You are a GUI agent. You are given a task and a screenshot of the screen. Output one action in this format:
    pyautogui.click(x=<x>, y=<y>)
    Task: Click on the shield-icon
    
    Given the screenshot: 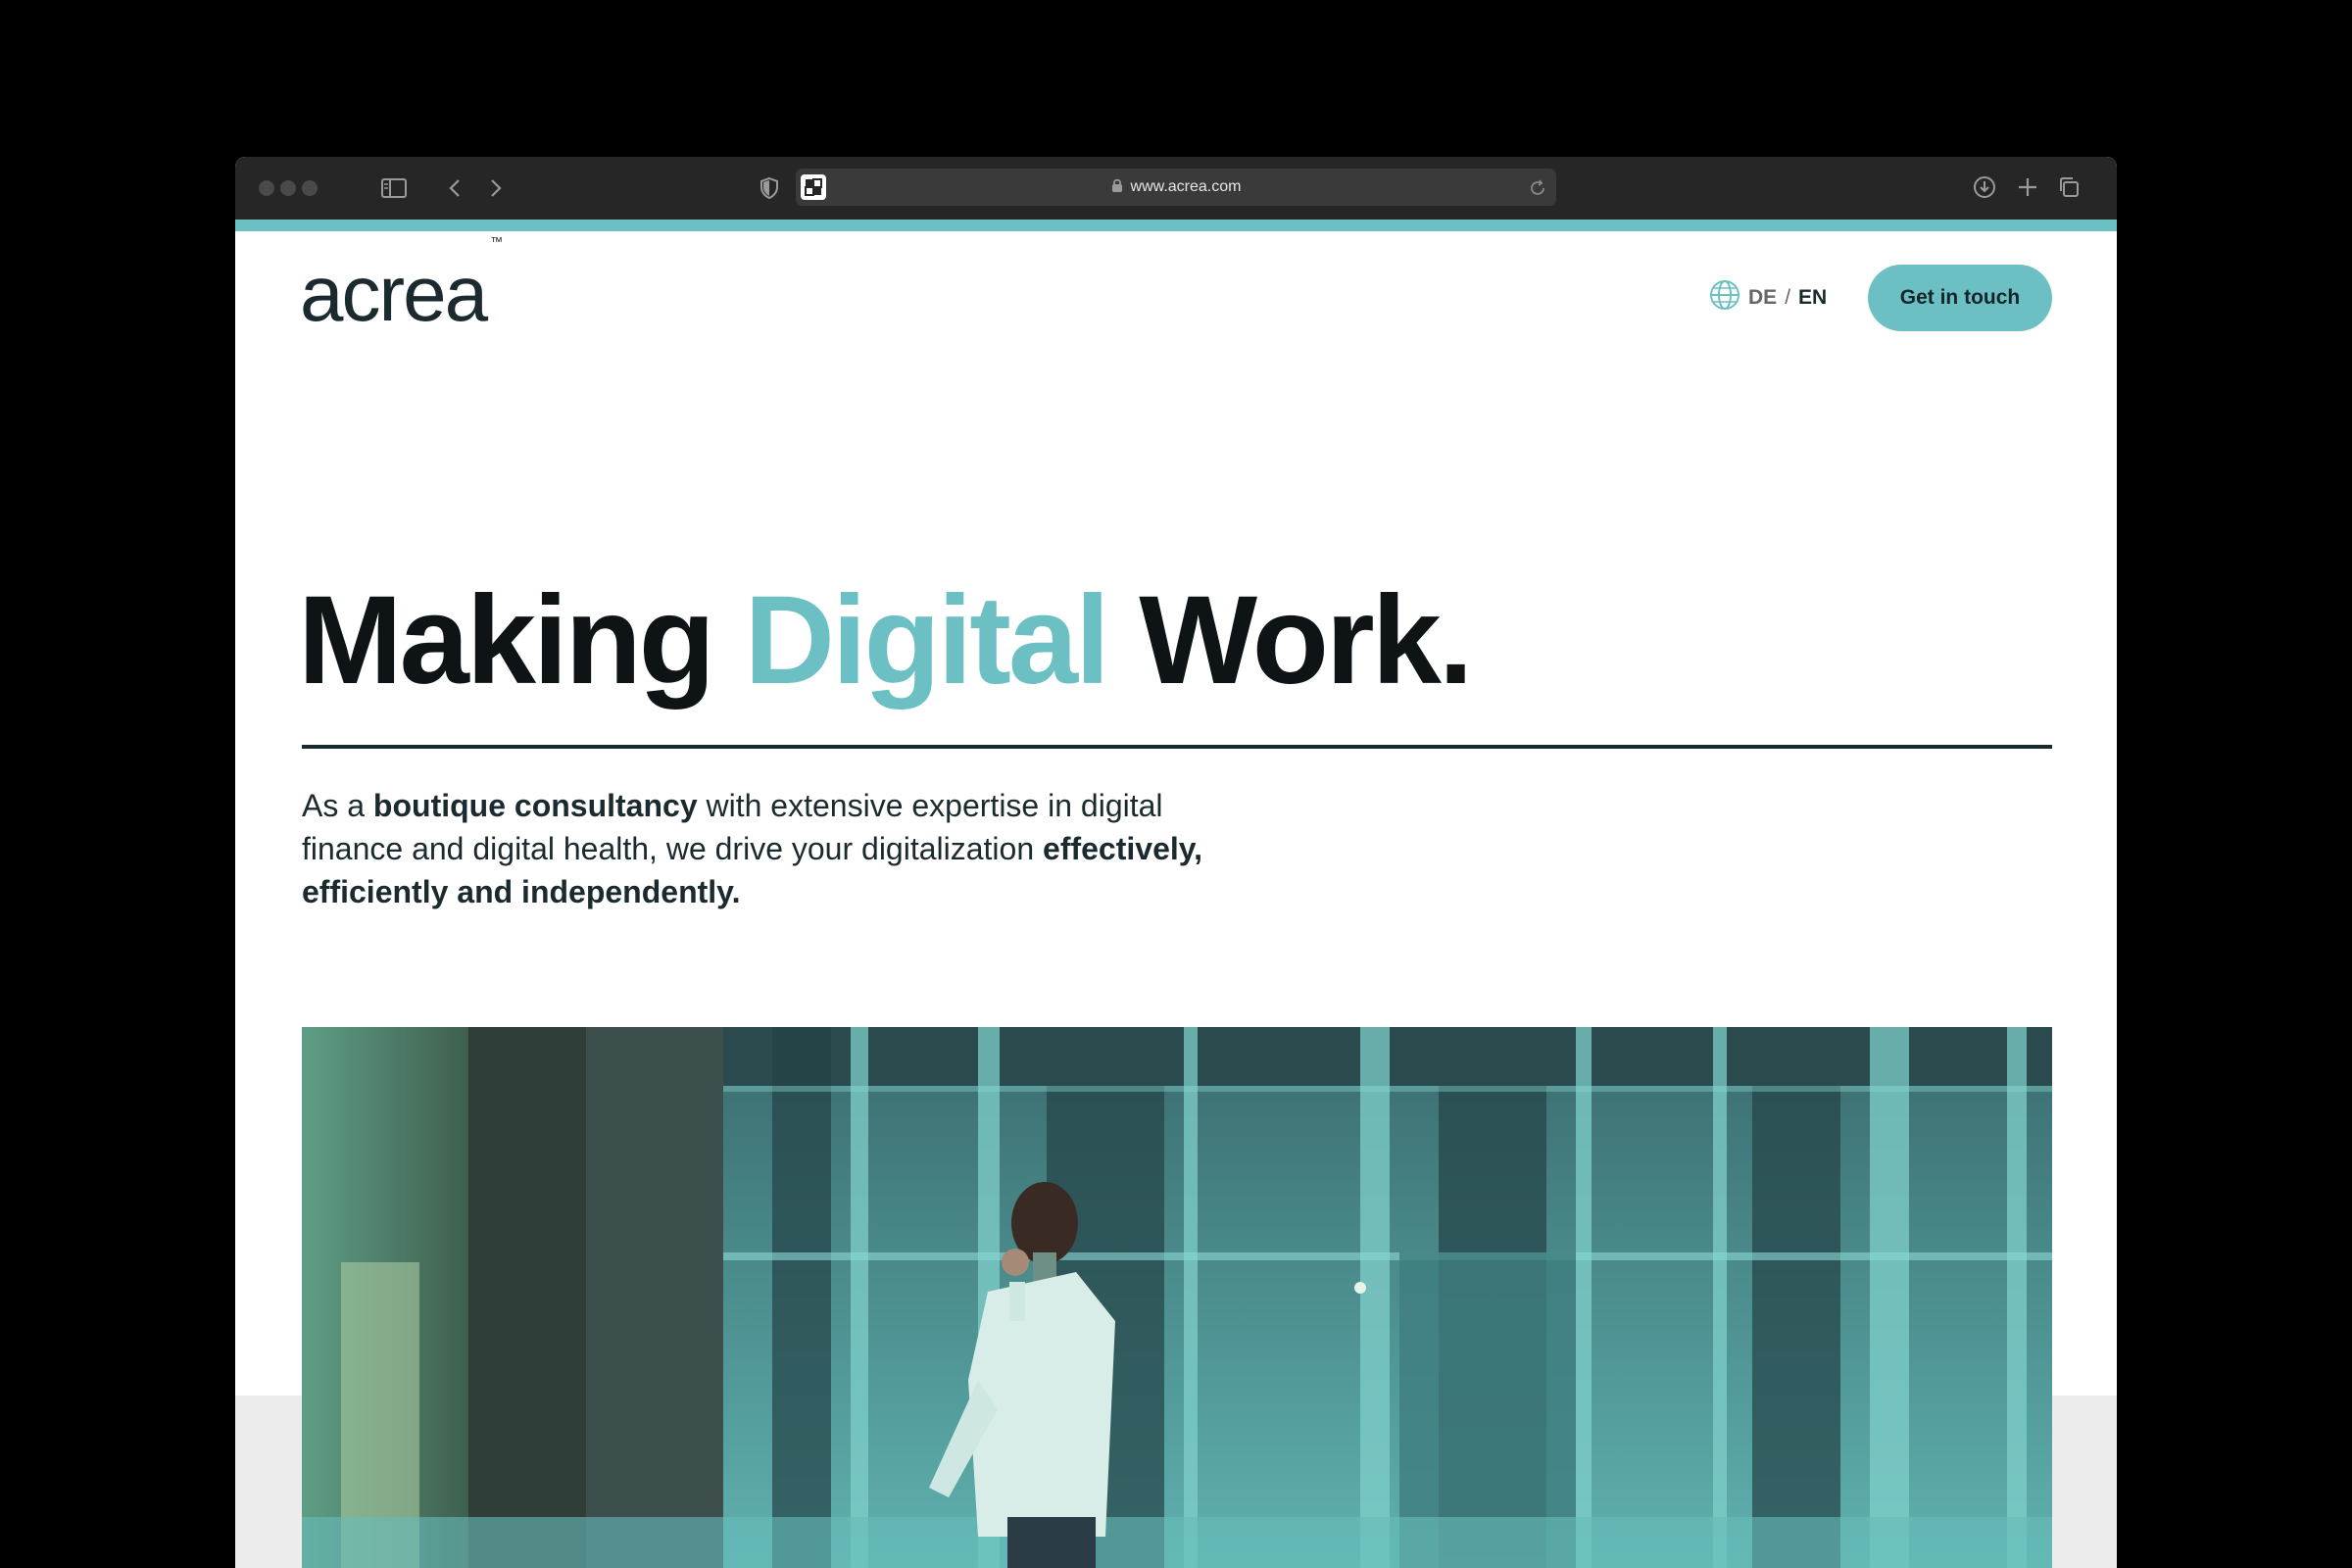 What is the action you would take?
    pyautogui.click(x=769, y=188)
    